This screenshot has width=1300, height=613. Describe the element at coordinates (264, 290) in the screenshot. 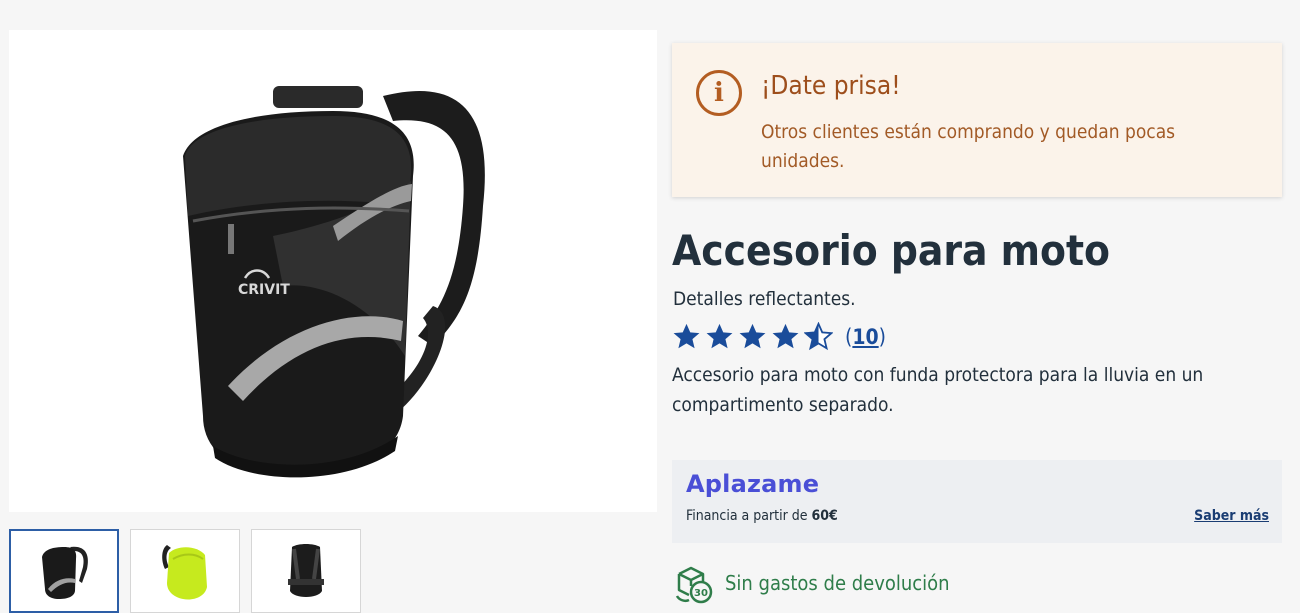

I see `brand-print: CRIVIT` at that location.